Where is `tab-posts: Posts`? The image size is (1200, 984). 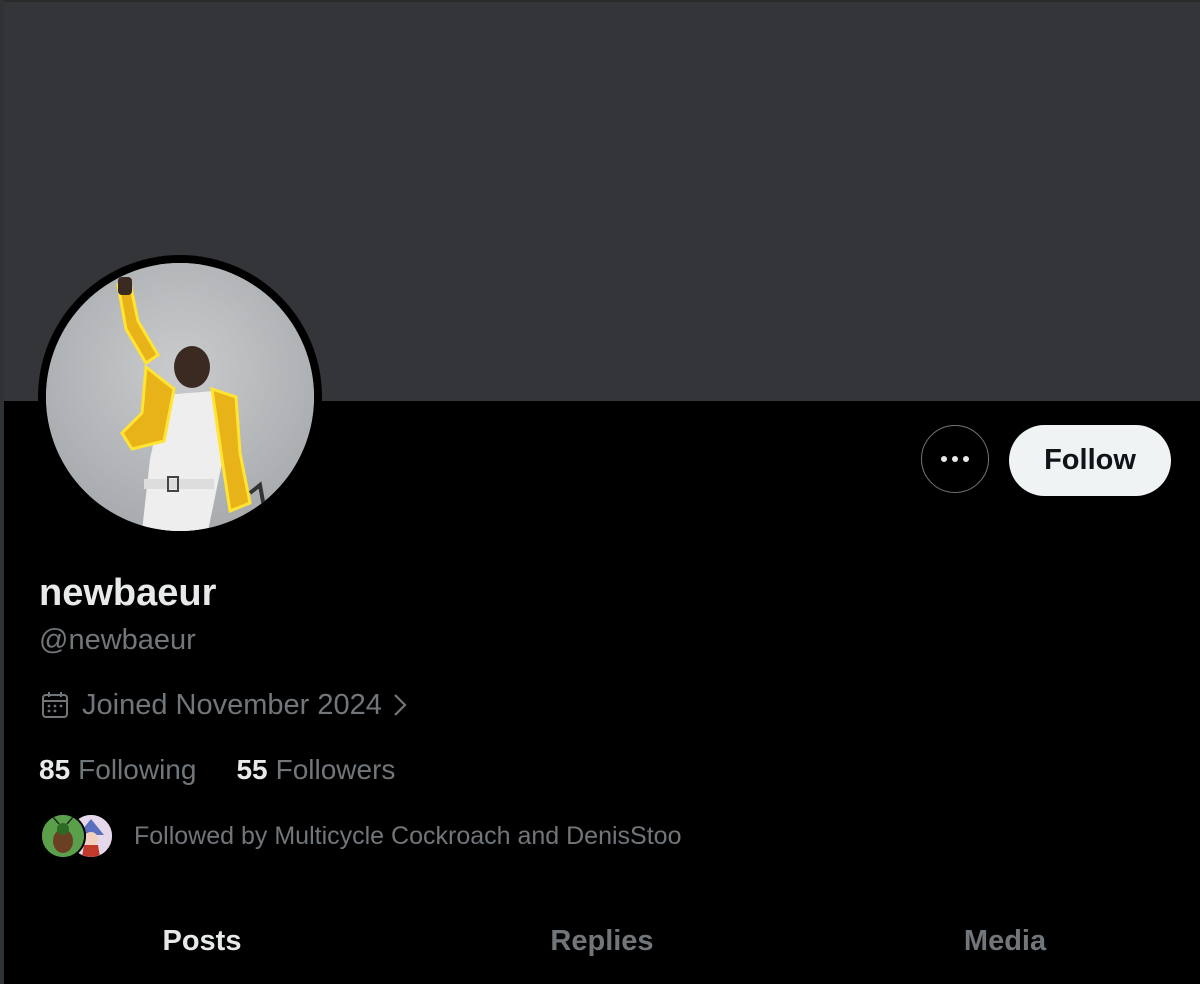
tab-posts: Posts is located at coordinates (202, 947).